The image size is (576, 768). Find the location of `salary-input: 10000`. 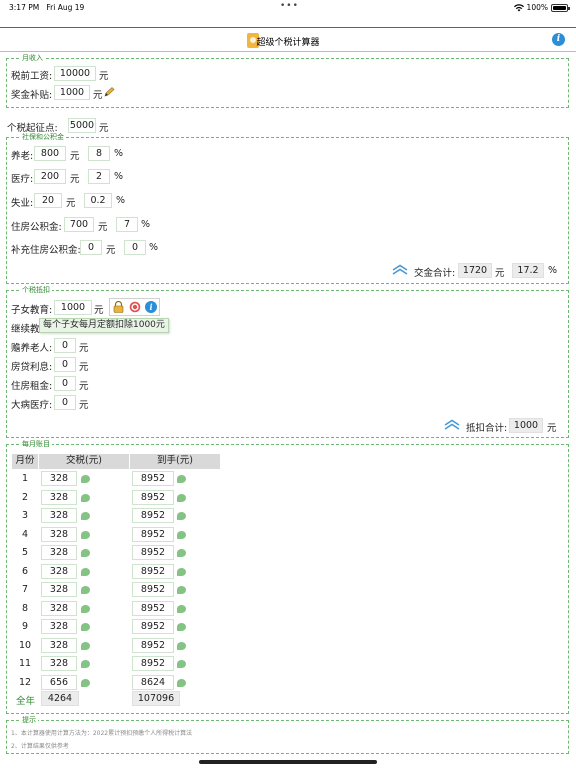

salary-input: 10000 is located at coordinates (75, 73).